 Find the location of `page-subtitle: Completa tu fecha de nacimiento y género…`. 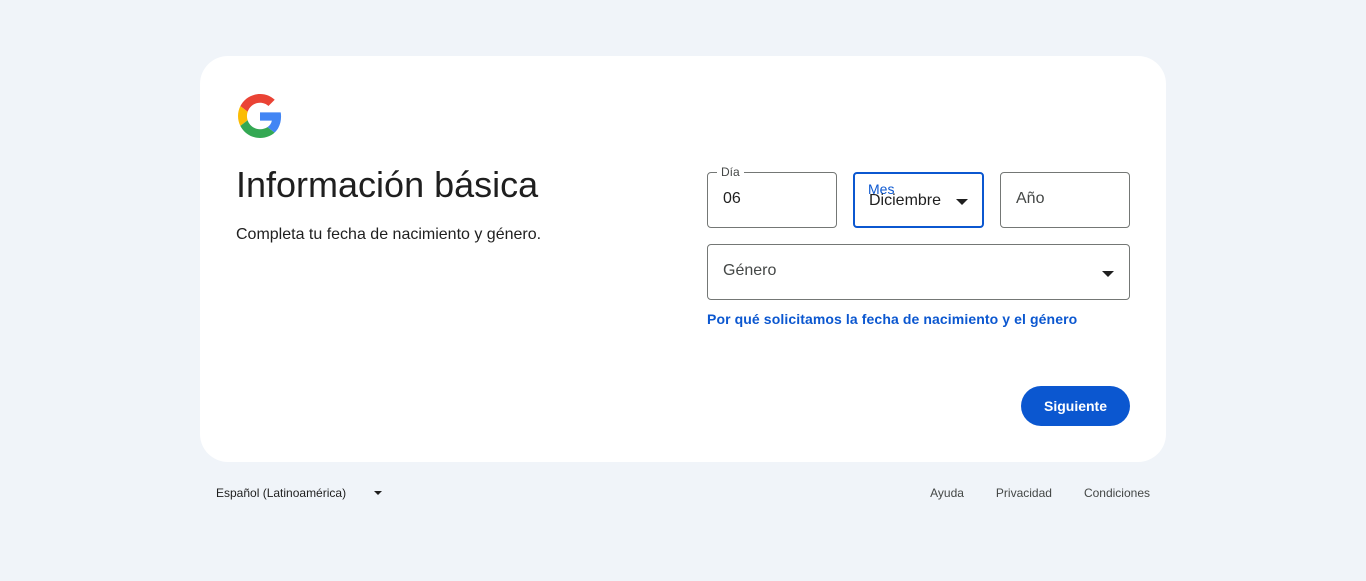

page-subtitle: Completa tu fecha de nacimiento y género… is located at coordinates (389, 234).